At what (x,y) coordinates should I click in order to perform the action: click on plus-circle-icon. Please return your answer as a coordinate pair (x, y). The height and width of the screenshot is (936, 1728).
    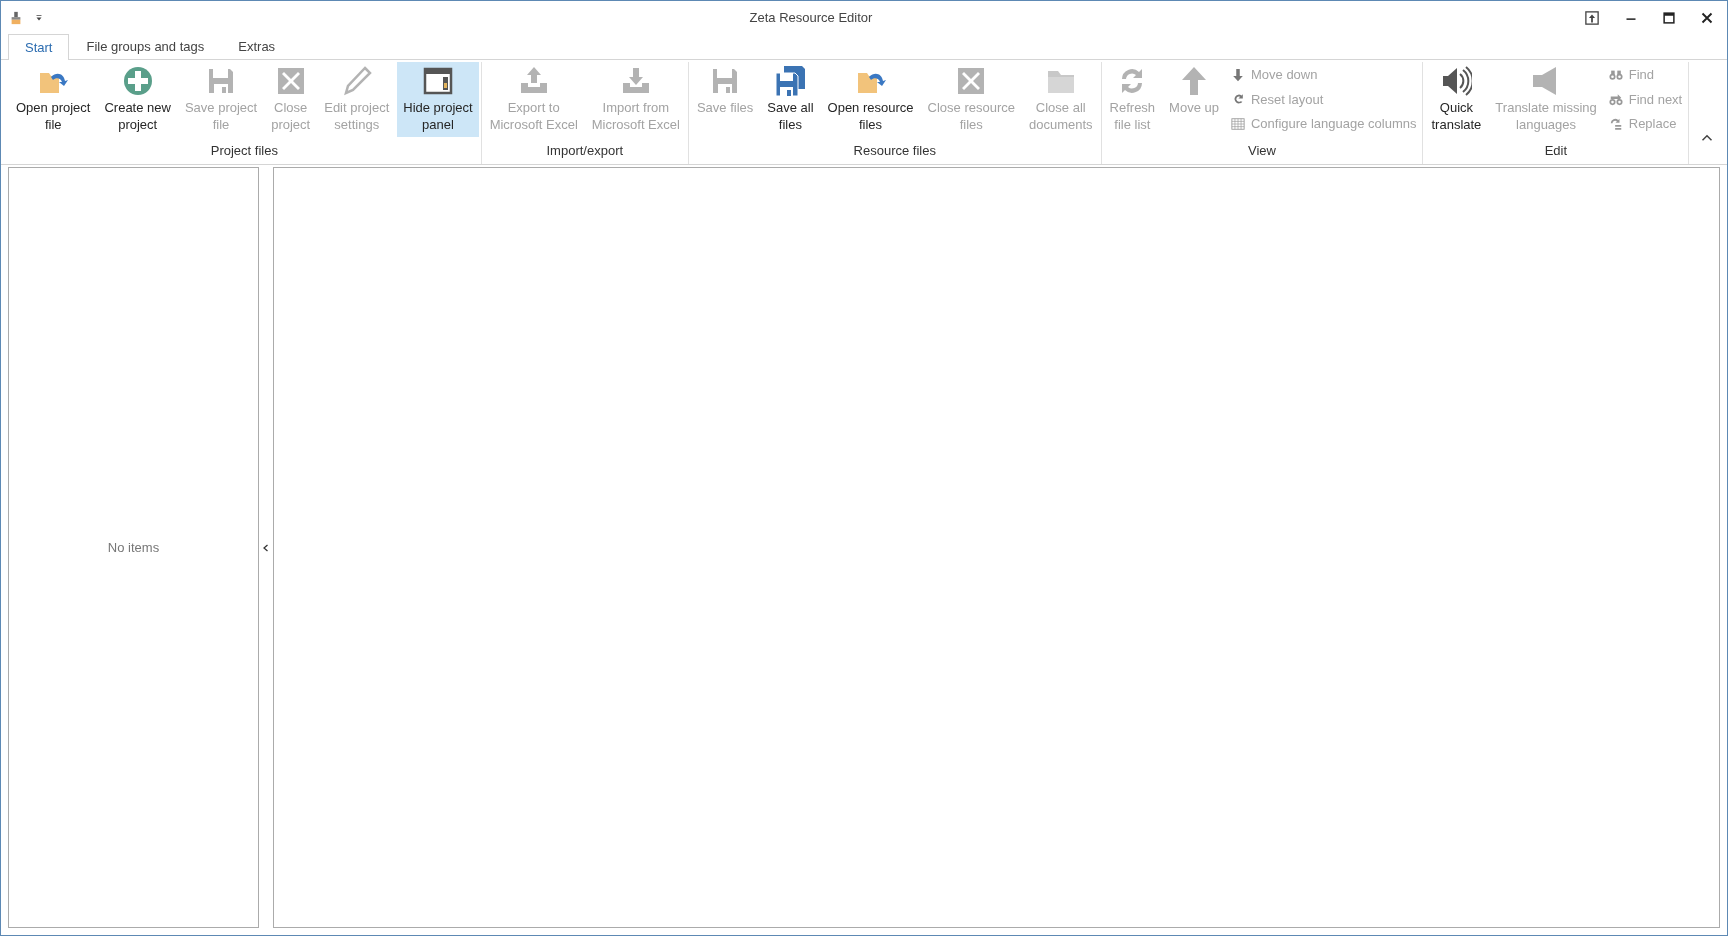
    Looking at the image, I should click on (137, 81).